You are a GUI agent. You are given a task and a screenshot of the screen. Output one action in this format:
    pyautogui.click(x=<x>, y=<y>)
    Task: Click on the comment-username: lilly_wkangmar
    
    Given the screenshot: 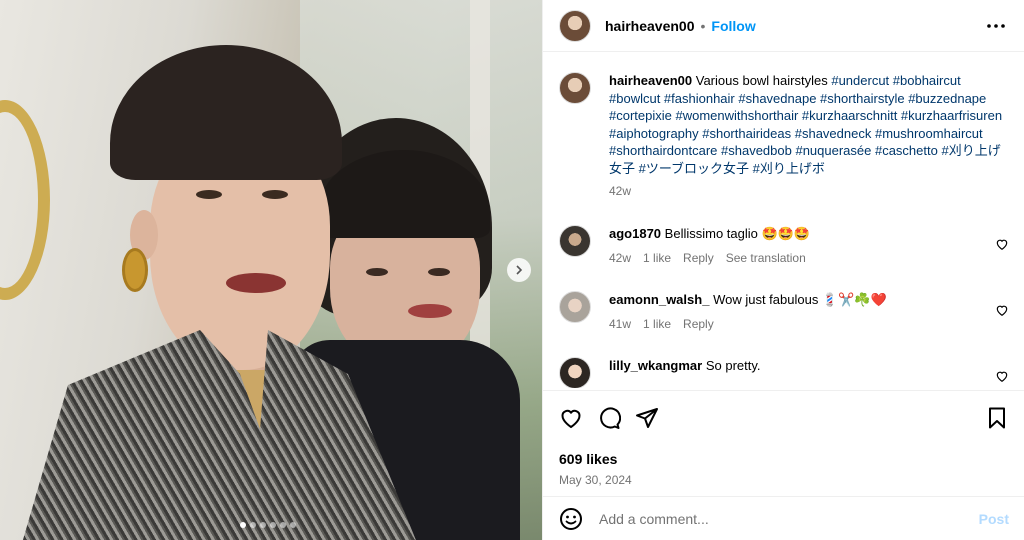 What is the action you would take?
    pyautogui.click(x=655, y=365)
    